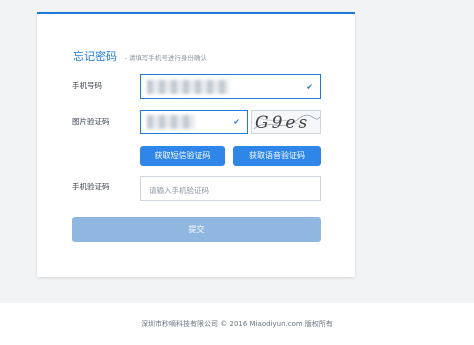  What do you see at coordinates (230, 188) in the screenshot?
I see `sms-code-input: 请输入手机验证码` at bounding box center [230, 188].